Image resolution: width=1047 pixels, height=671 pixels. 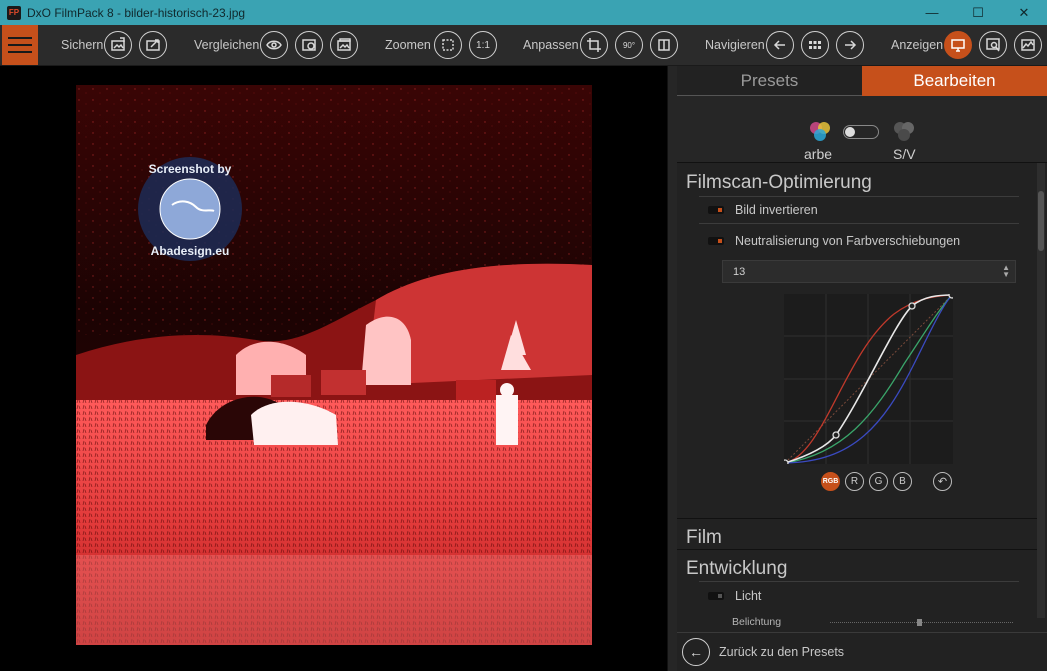 I want to click on light-toggle, so click(x=716, y=596).